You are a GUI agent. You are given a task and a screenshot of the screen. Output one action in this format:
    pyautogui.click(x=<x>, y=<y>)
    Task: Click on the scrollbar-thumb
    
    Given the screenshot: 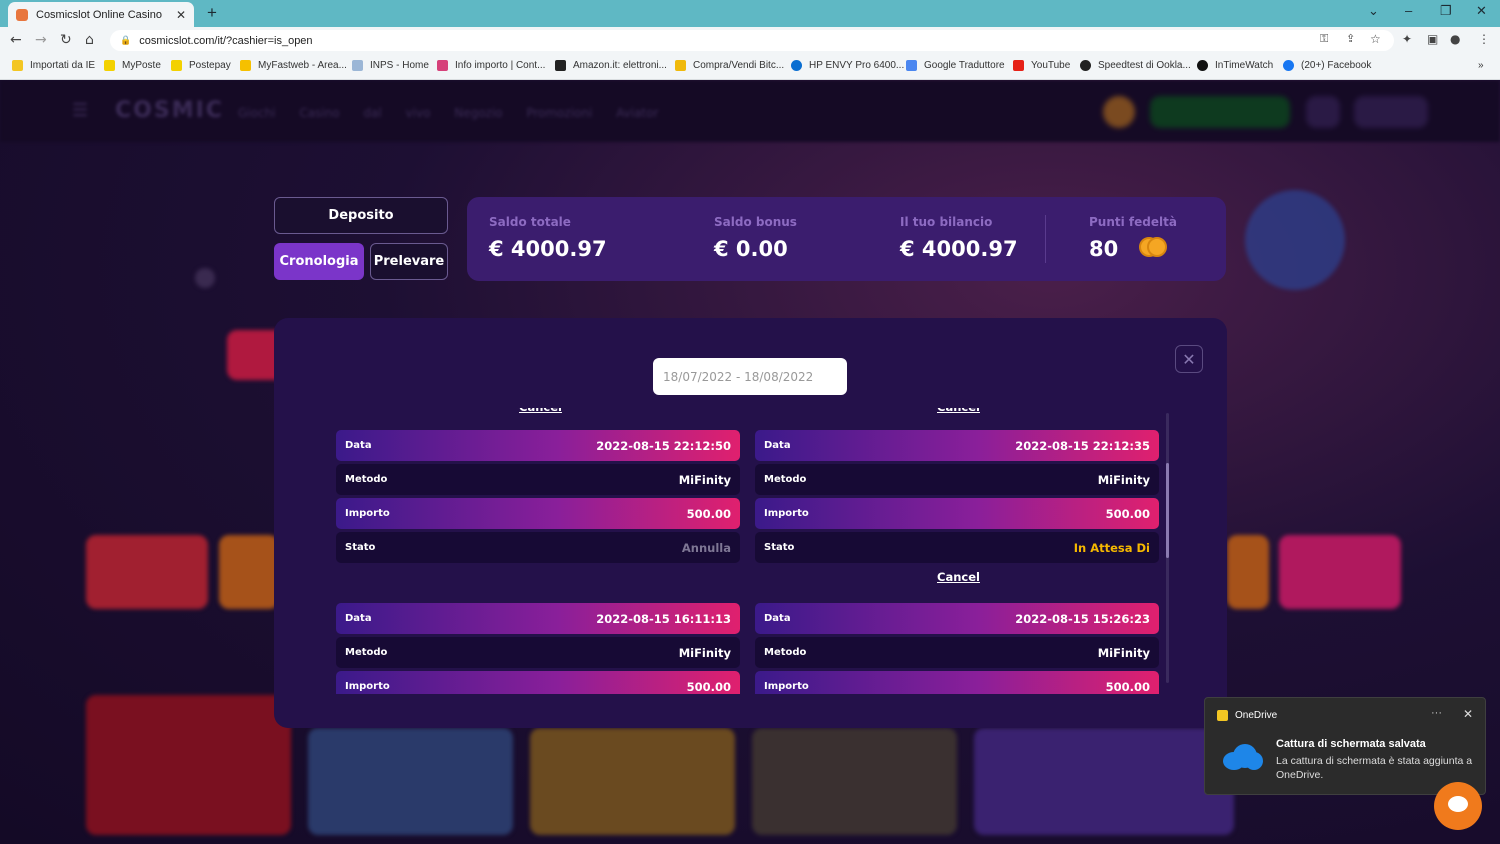 What is the action you would take?
    pyautogui.click(x=1167, y=510)
    